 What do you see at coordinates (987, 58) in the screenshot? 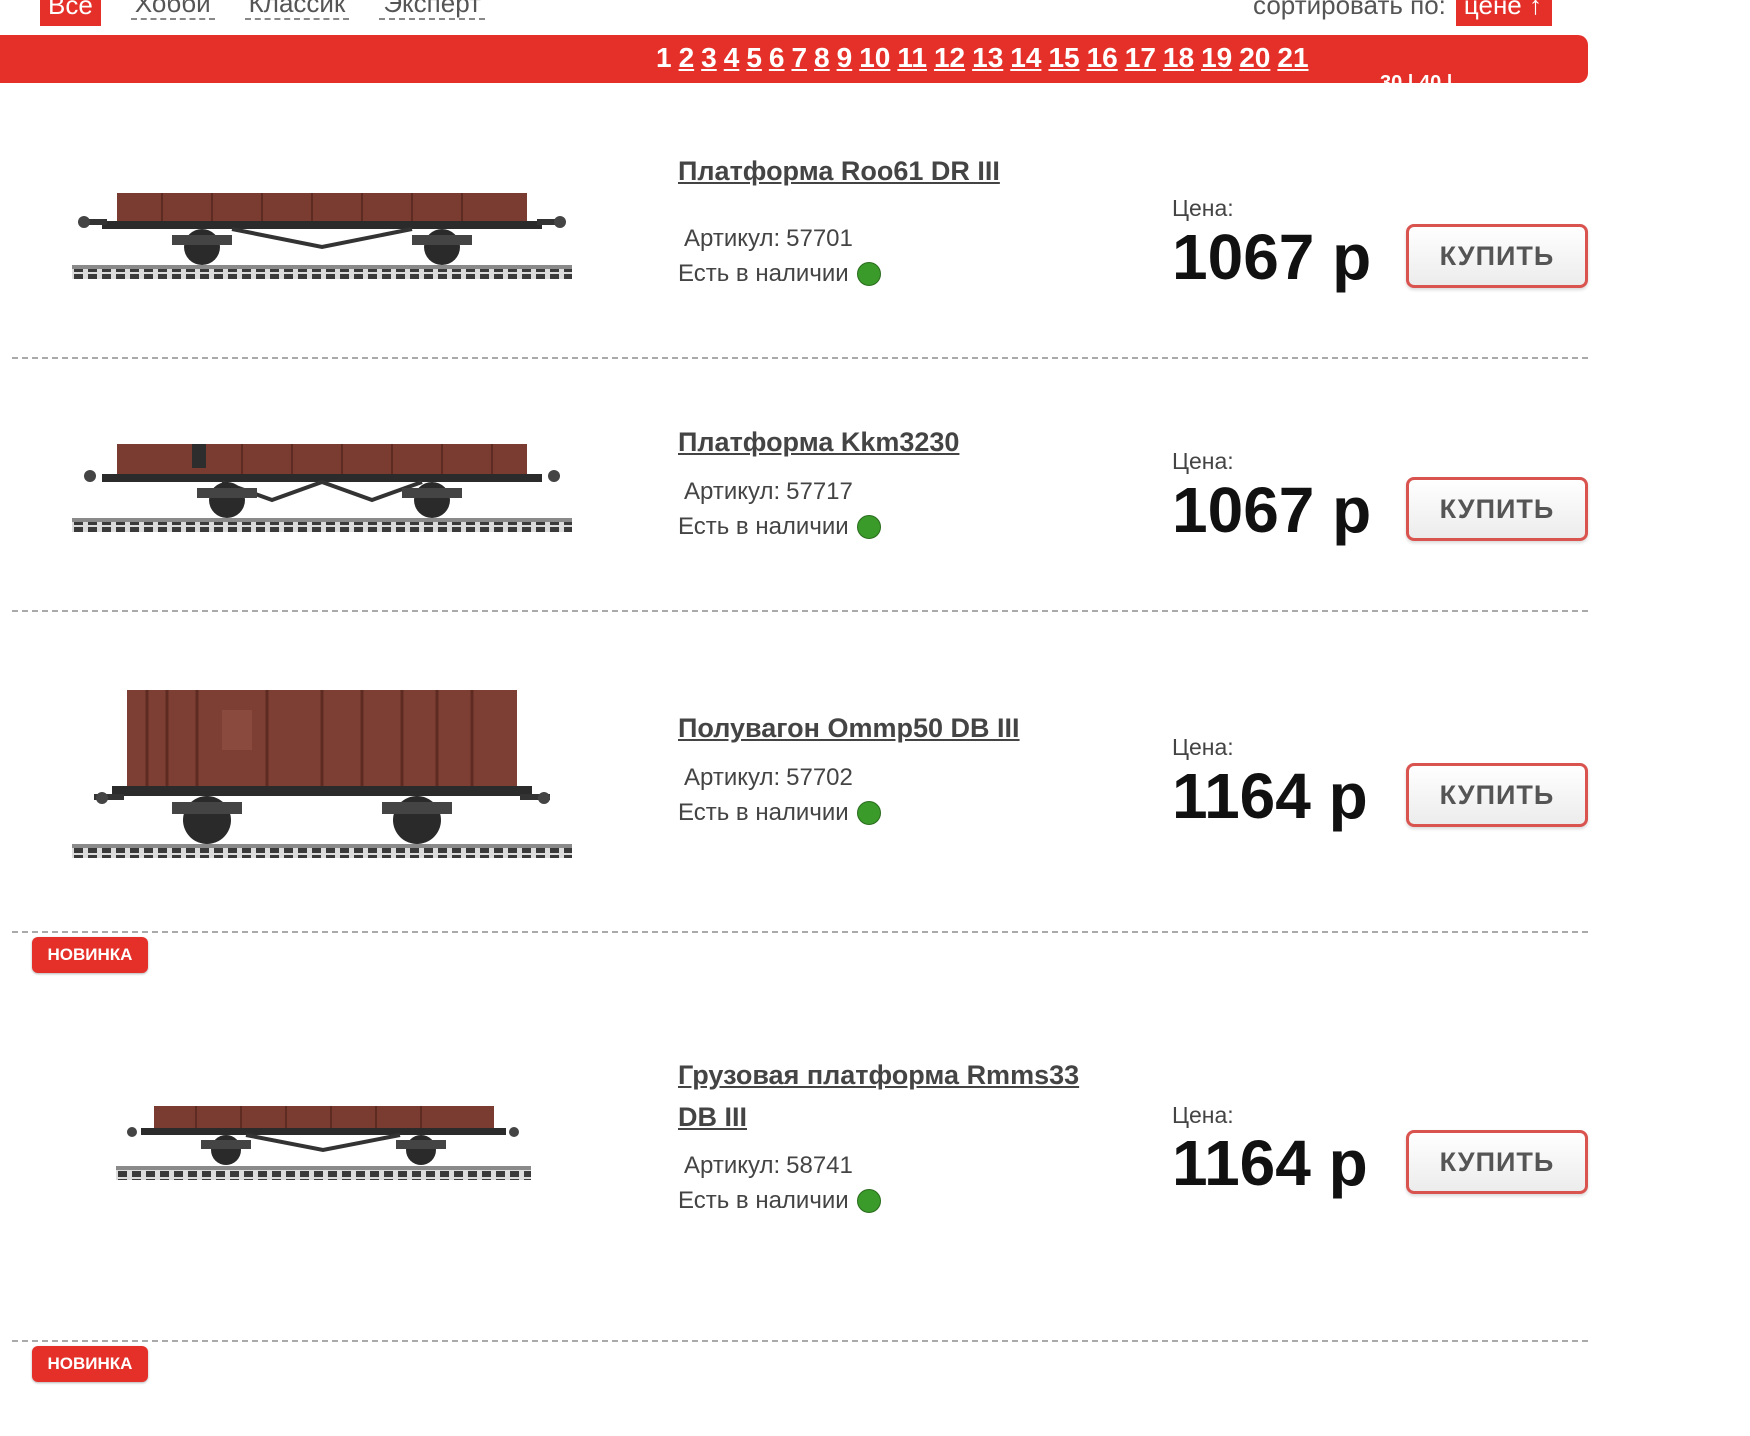
I see `page-link-13: 13` at bounding box center [987, 58].